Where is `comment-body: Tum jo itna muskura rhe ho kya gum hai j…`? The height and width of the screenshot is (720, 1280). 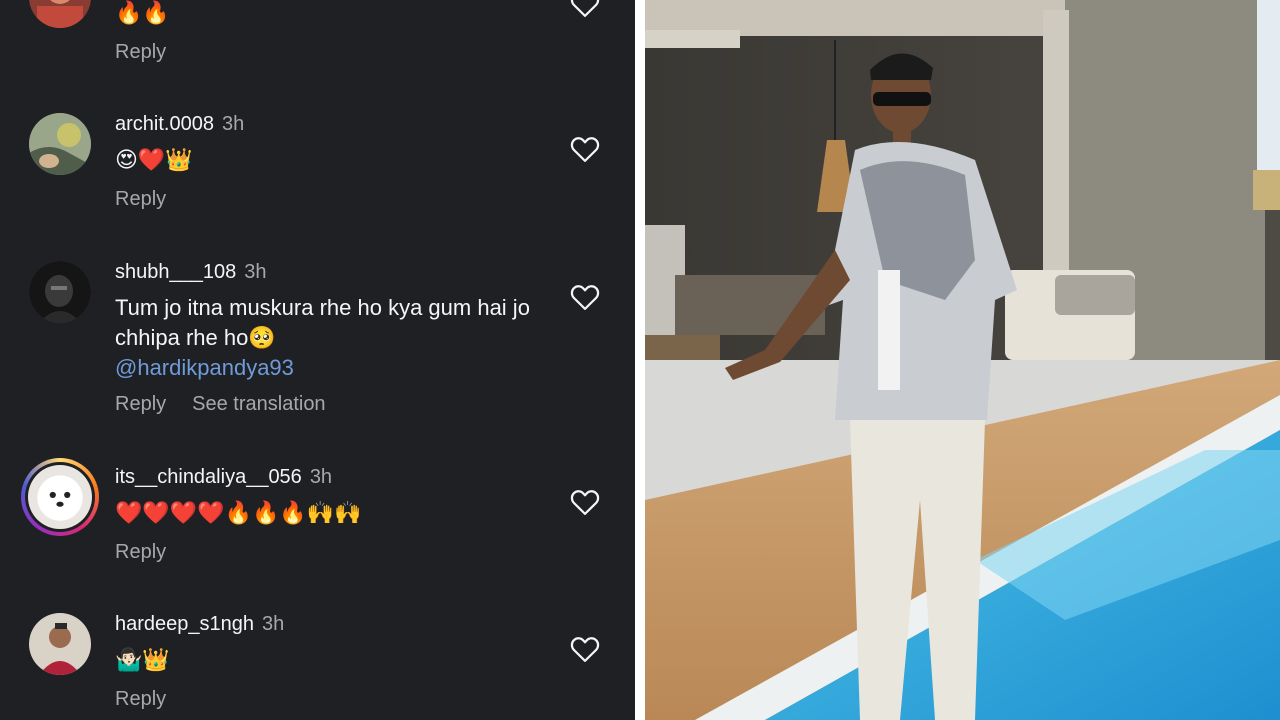 comment-body: Tum jo itna muskura rhe ho kya gum hai j… is located at coordinates (322, 322).